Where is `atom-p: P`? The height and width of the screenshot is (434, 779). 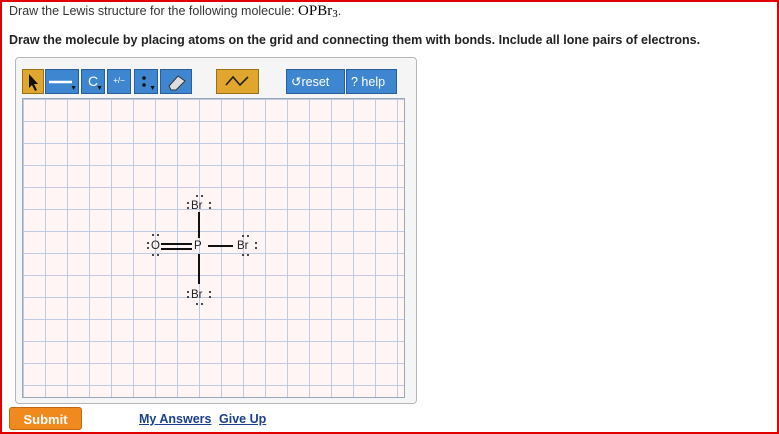 atom-p: P is located at coordinates (198, 246).